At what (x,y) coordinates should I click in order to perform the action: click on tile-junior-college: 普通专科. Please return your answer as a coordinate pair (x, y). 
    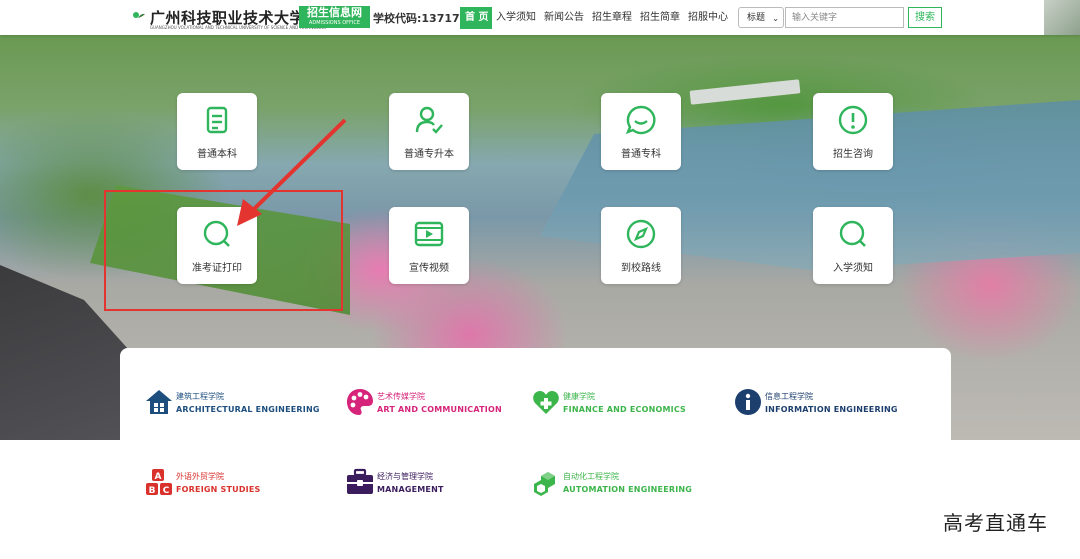
    Looking at the image, I should click on (641, 131).